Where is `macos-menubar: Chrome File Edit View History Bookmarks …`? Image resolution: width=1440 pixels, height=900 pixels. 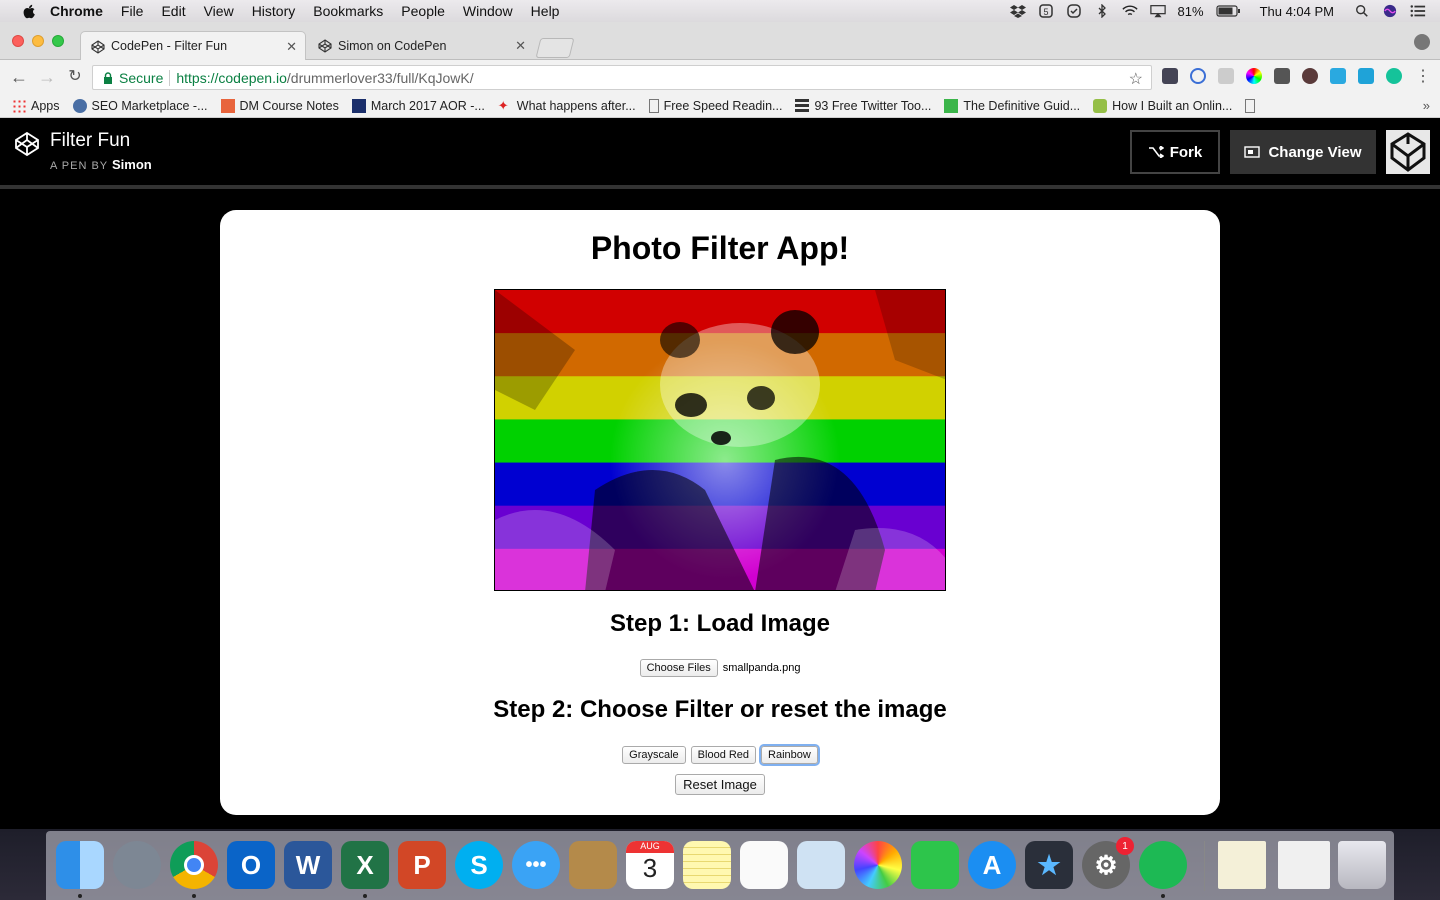 macos-menubar: Chrome File Edit View History Bookmarks … is located at coordinates (720, 11).